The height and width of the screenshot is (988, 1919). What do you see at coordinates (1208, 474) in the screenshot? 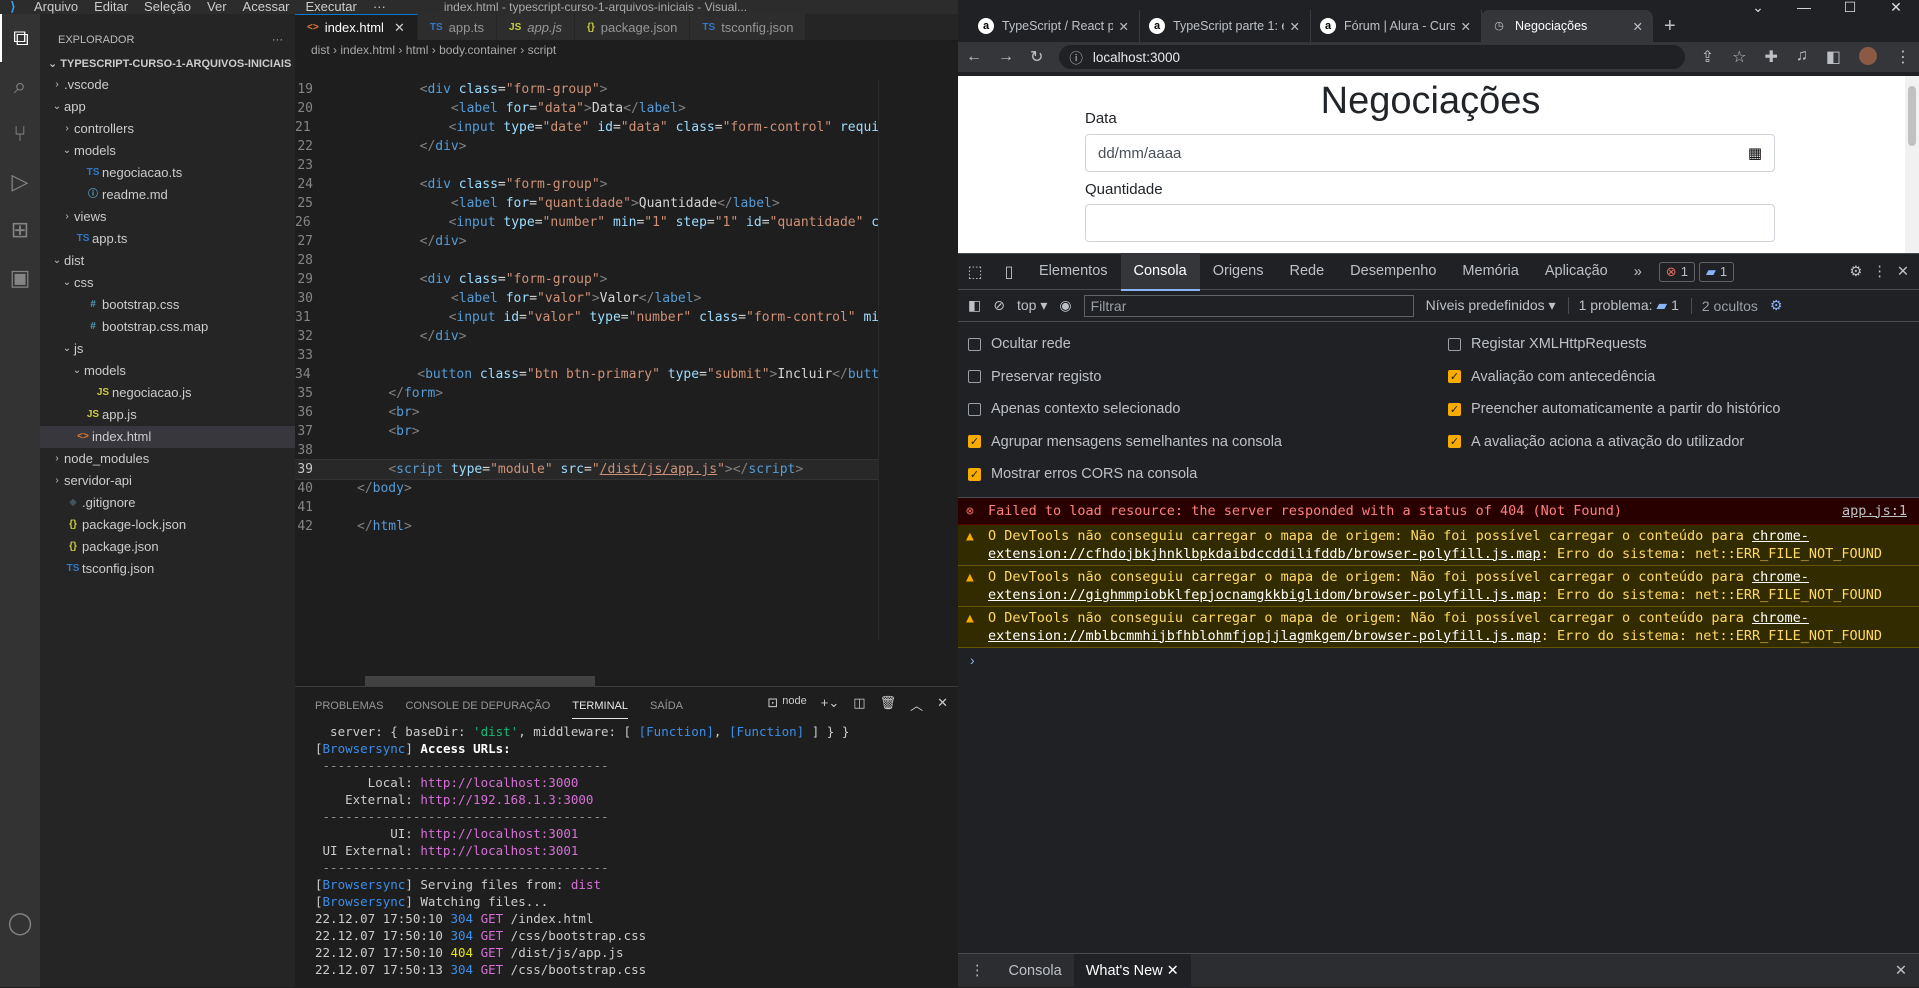
I see `setting-checkbox: ✓ Mostrar erros CORS na consola` at bounding box center [1208, 474].